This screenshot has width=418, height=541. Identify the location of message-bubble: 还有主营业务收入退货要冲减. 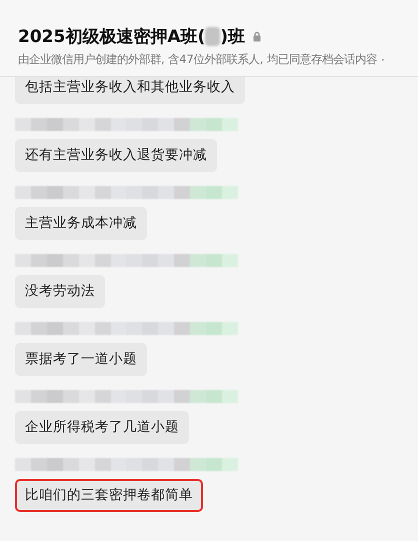
(116, 155).